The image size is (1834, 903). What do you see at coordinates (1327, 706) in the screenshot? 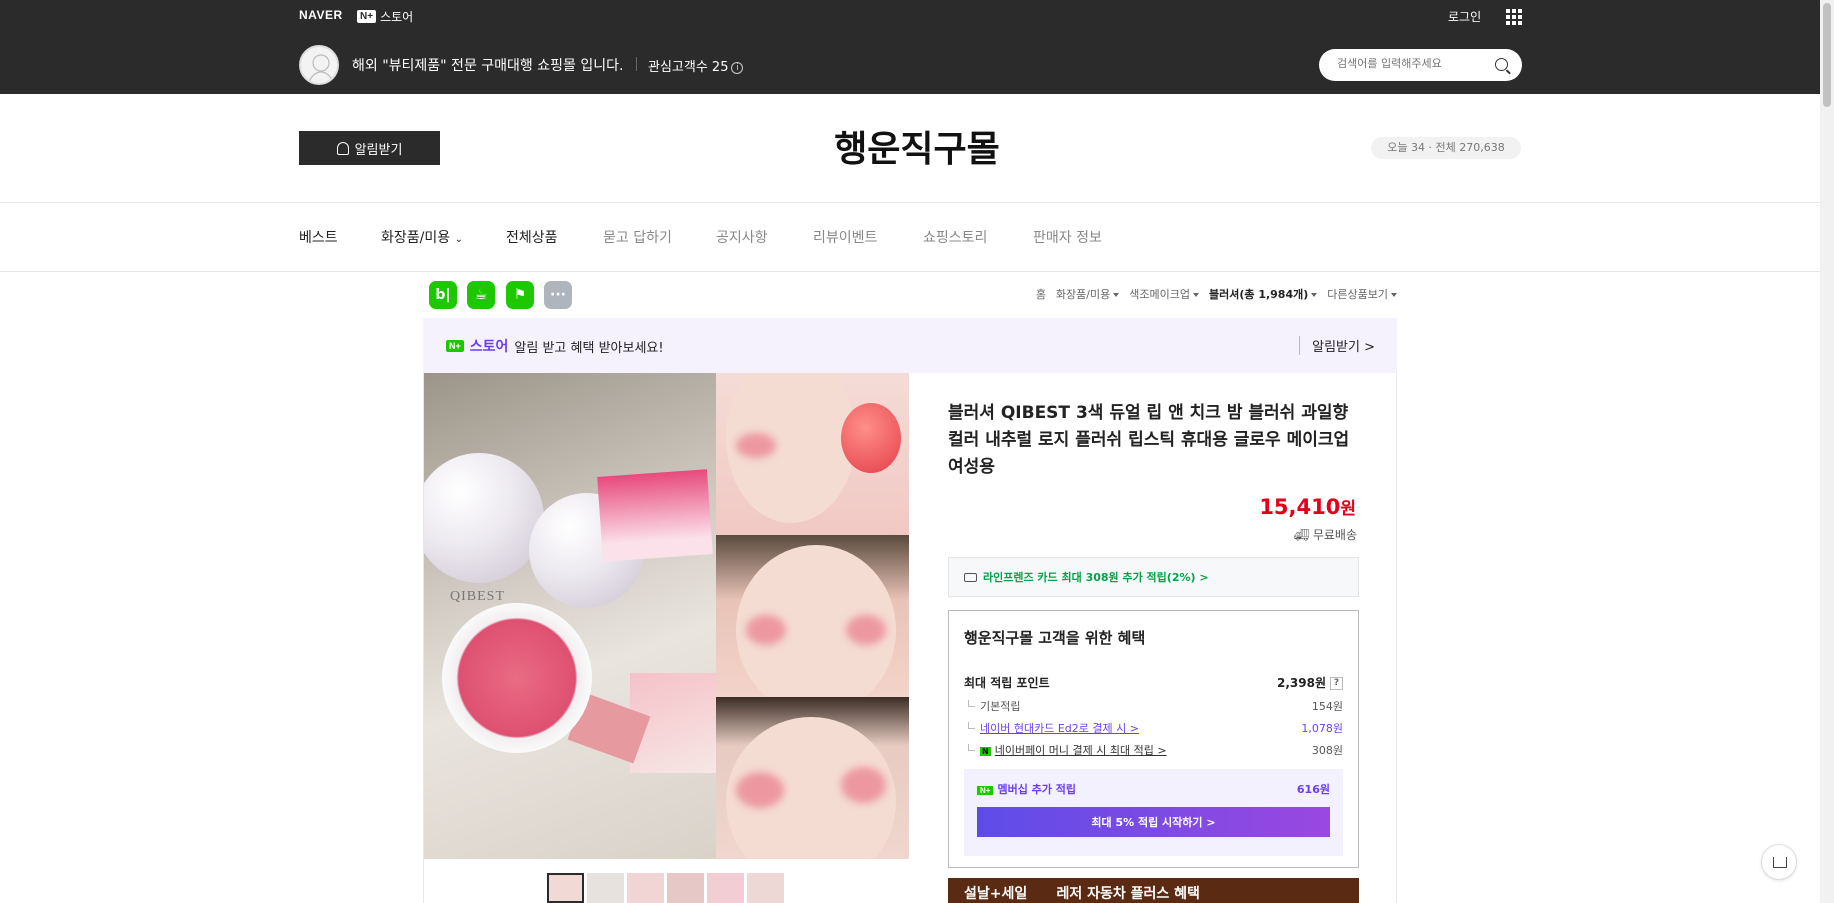
I see `benefit-row-value: 154원` at bounding box center [1327, 706].